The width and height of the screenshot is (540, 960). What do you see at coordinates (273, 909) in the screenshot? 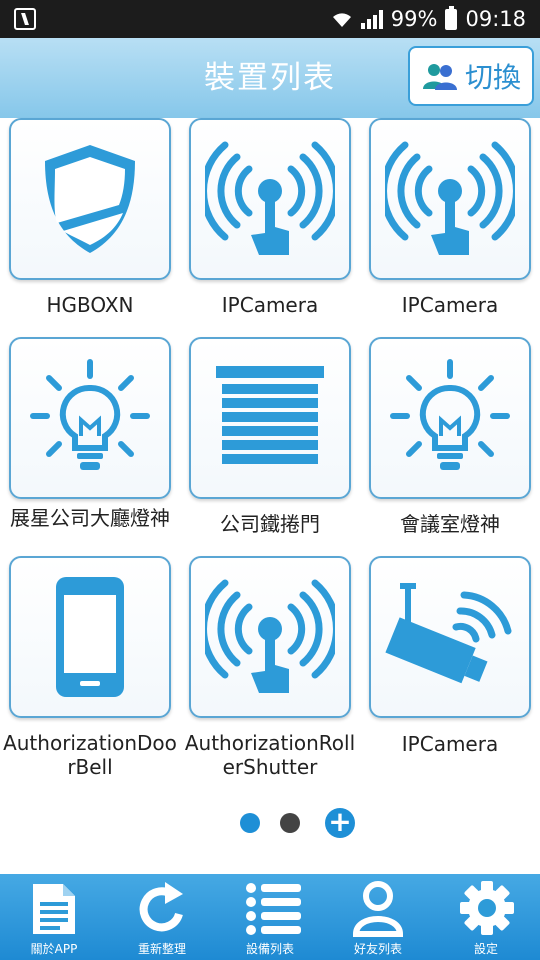
I see `list-icon` at bounding box center [273, 909].